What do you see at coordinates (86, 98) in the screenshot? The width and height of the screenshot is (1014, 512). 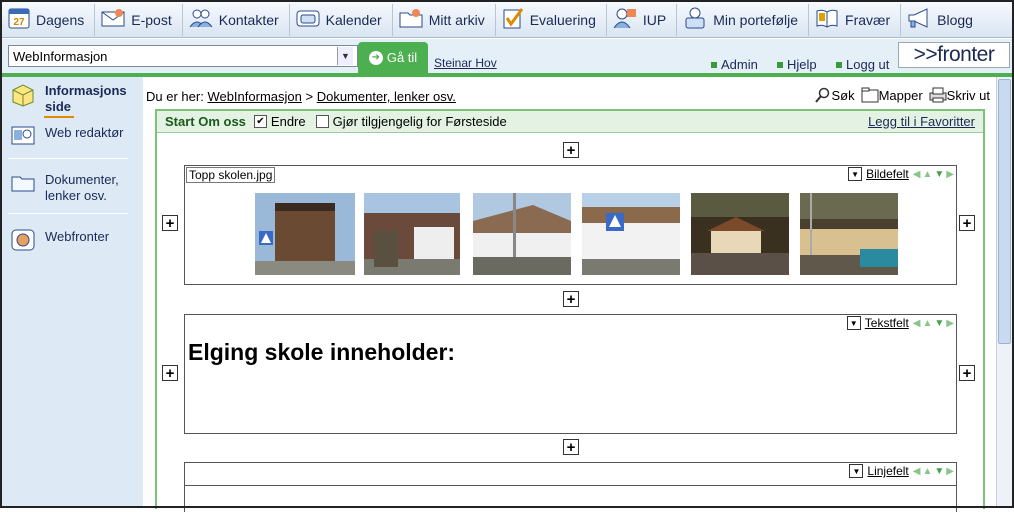 I see `sidebar-item-label: Informasjons side` at bounding box center [86, 98].